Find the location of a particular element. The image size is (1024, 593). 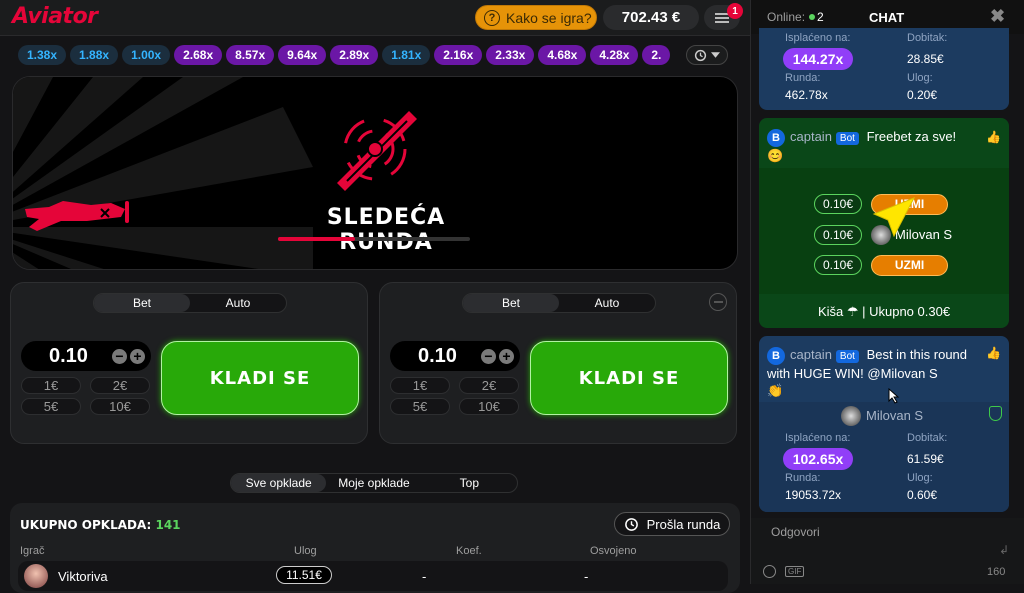

history-dropdown-button is located at coordinates (707, 55).